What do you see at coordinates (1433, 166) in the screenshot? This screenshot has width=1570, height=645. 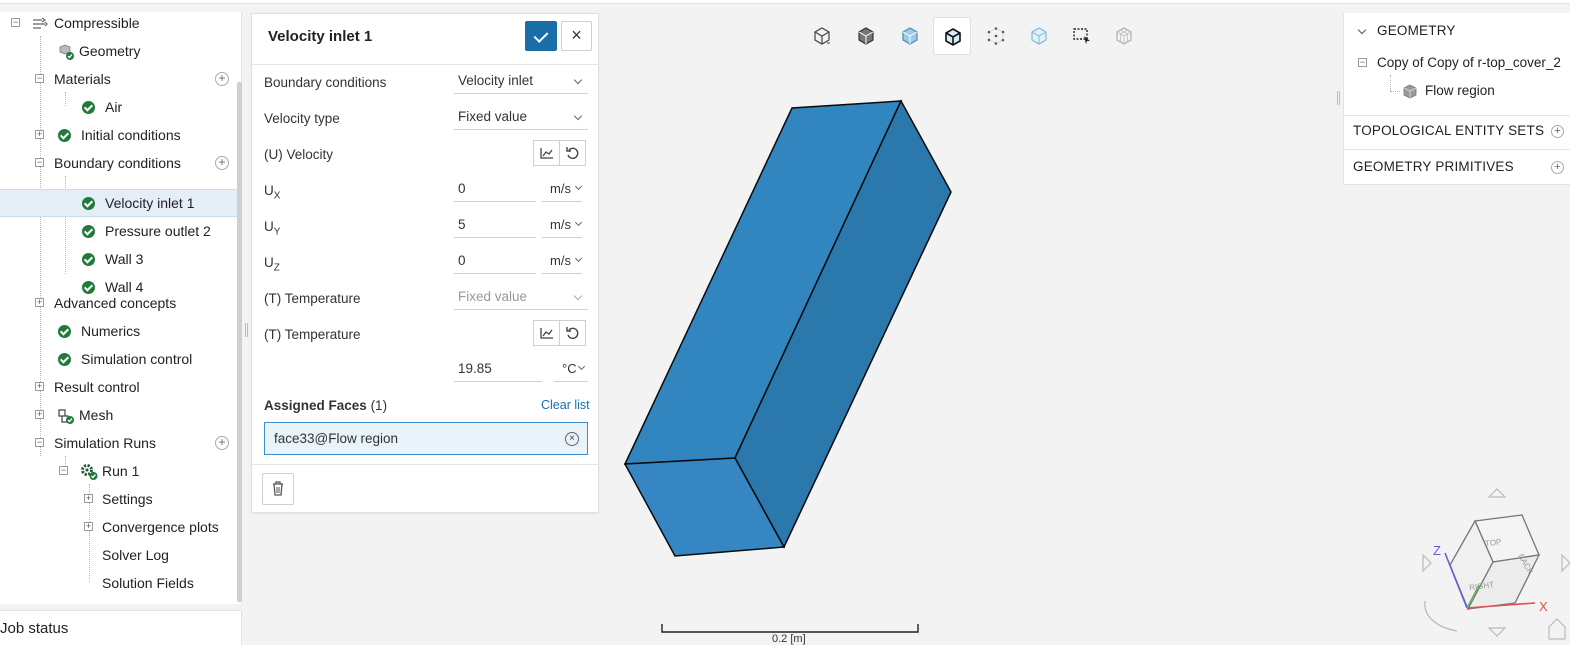 I see `geometry-primitives-header: GEOMETRY PRIMITIVES` at bounding box center [1433, 166].